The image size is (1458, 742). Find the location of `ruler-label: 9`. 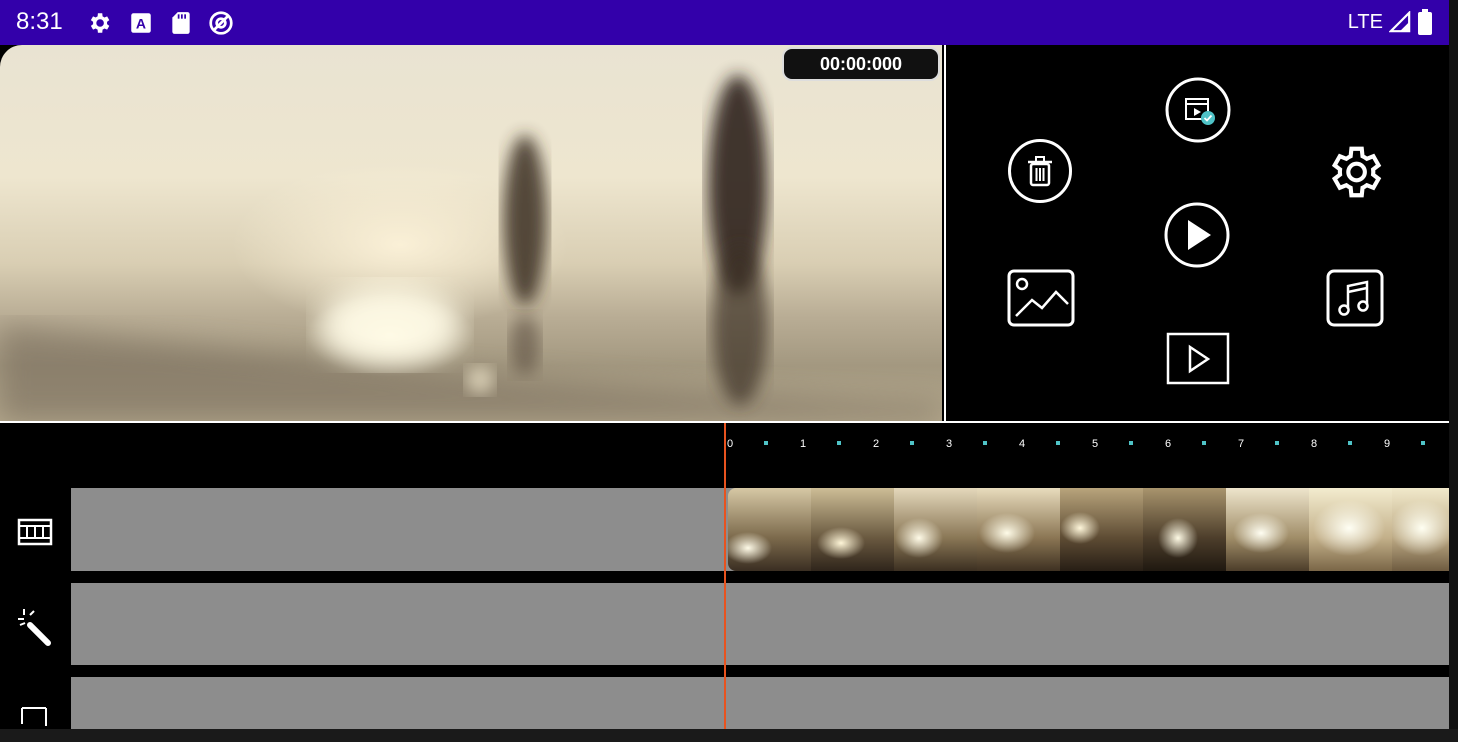

ruler-label: 9 is located at coordinates (1387, 444).